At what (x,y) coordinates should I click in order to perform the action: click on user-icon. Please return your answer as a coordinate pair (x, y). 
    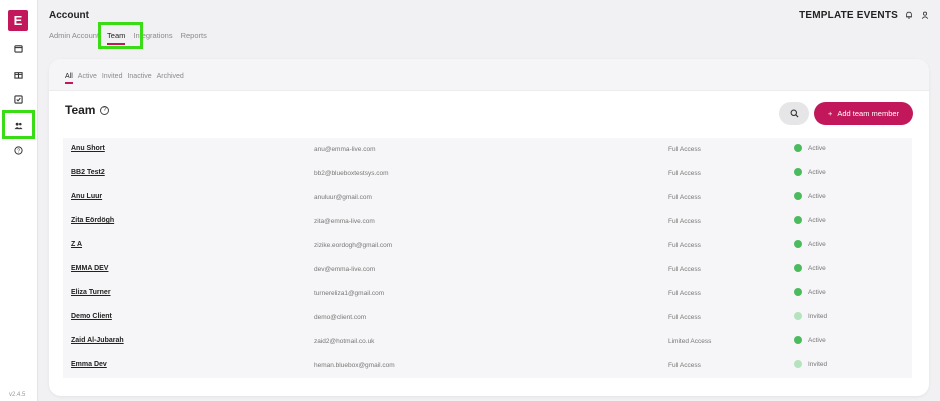
    Looking at the image, I should click on (925, 15).